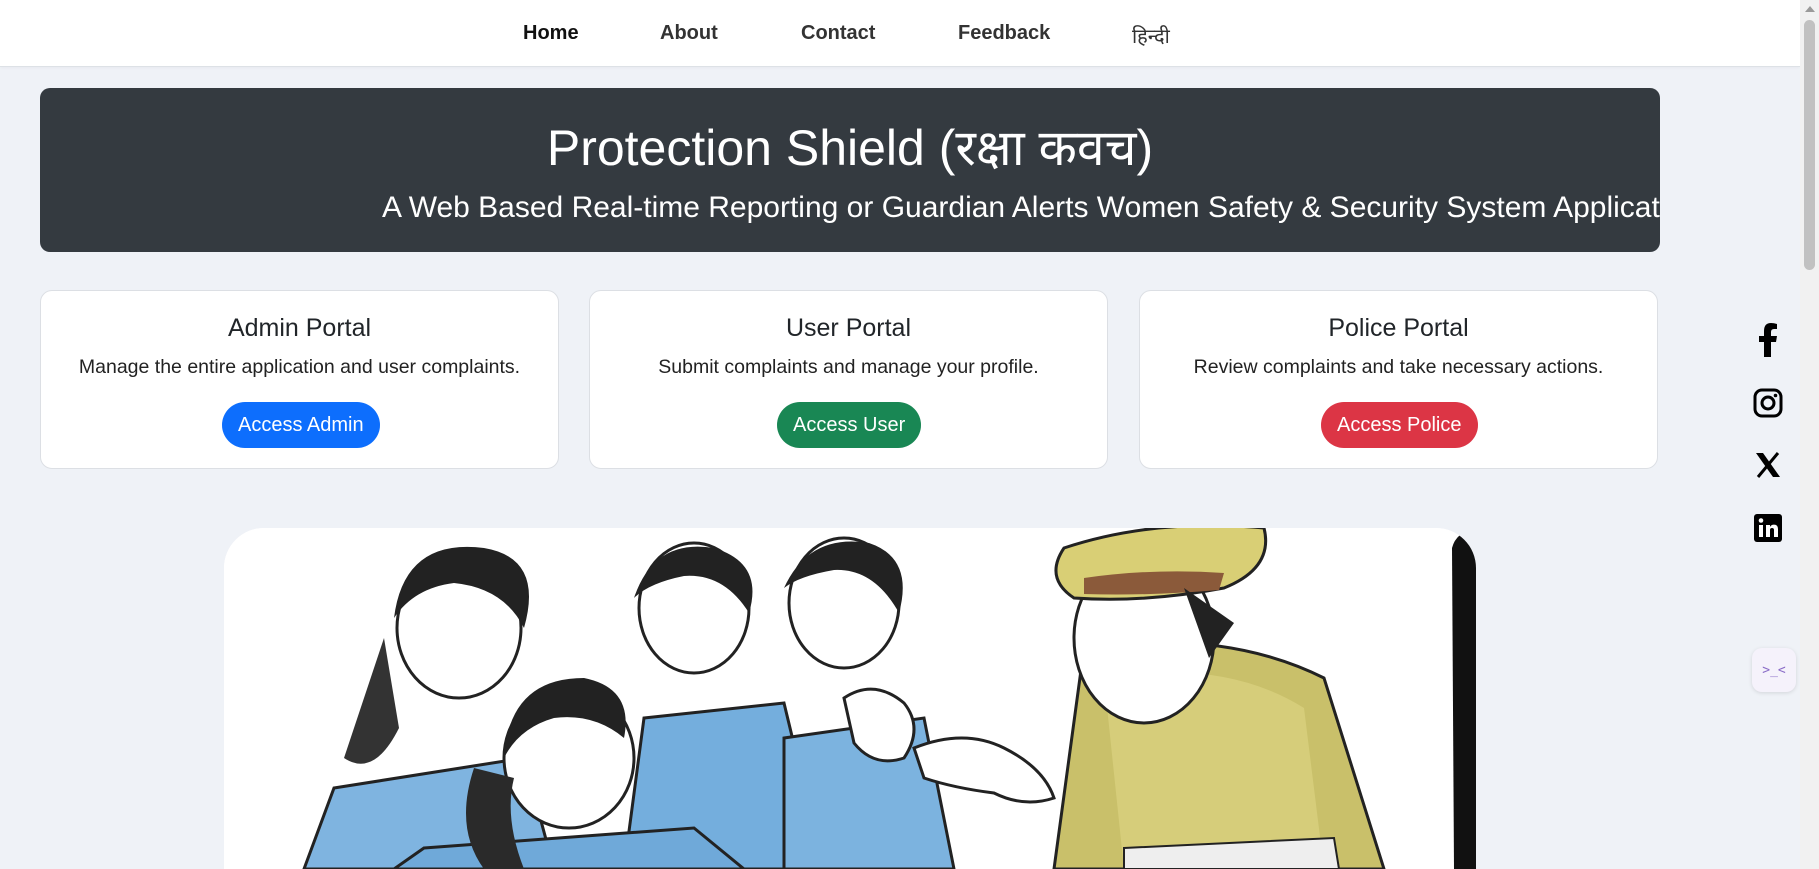  Describe the element at coordinates (1809, 145) in the screenshot. I see `scrollbar-thumb` at that location.